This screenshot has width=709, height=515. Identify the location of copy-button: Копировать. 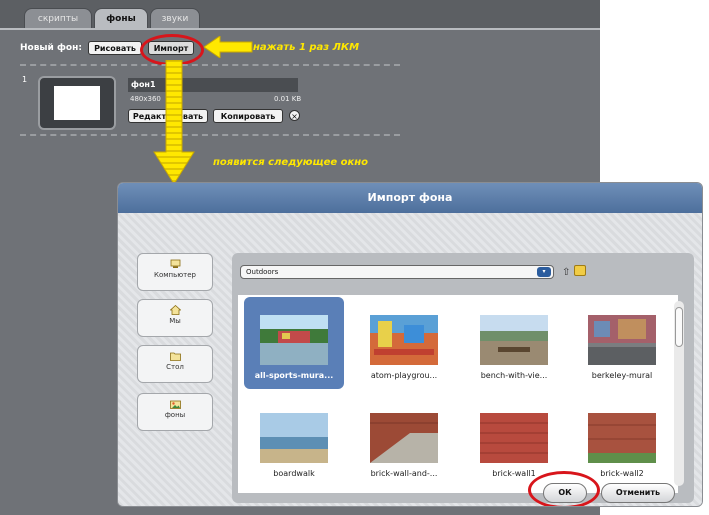
(248, 116).